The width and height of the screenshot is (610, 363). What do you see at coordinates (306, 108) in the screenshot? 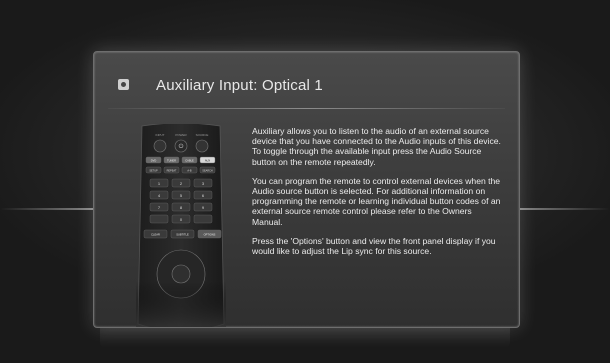
I see `header-divider` at bounding box center [306, 108].